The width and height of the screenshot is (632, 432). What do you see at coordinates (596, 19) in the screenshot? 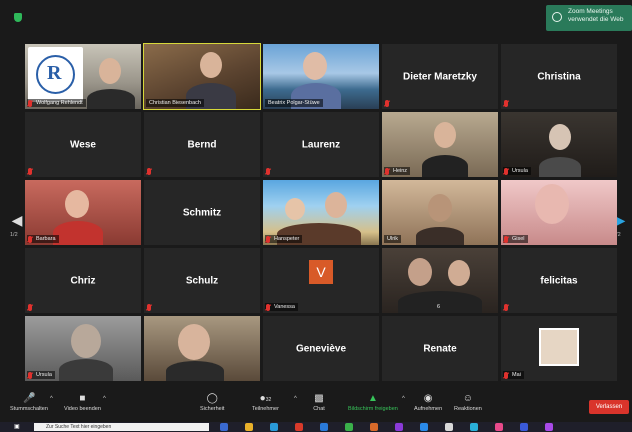
I see `notification-line2: verwendet die Web` at bounding box center [596, 19].